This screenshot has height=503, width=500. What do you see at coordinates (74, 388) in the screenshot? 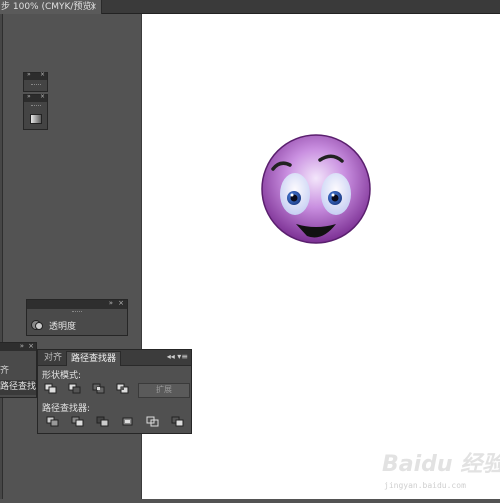
I see `minus-front-icon` at bounding box center [74, 388].